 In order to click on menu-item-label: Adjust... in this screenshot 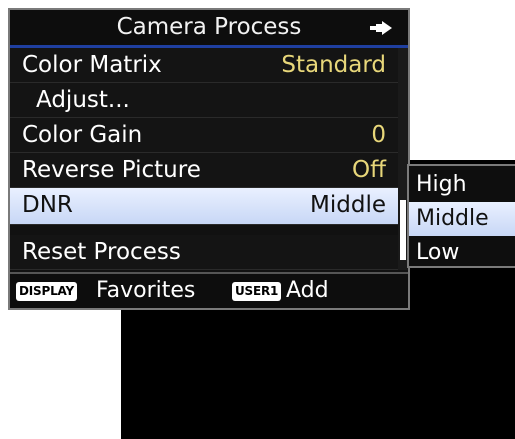, I will do `click(83, 100)`.